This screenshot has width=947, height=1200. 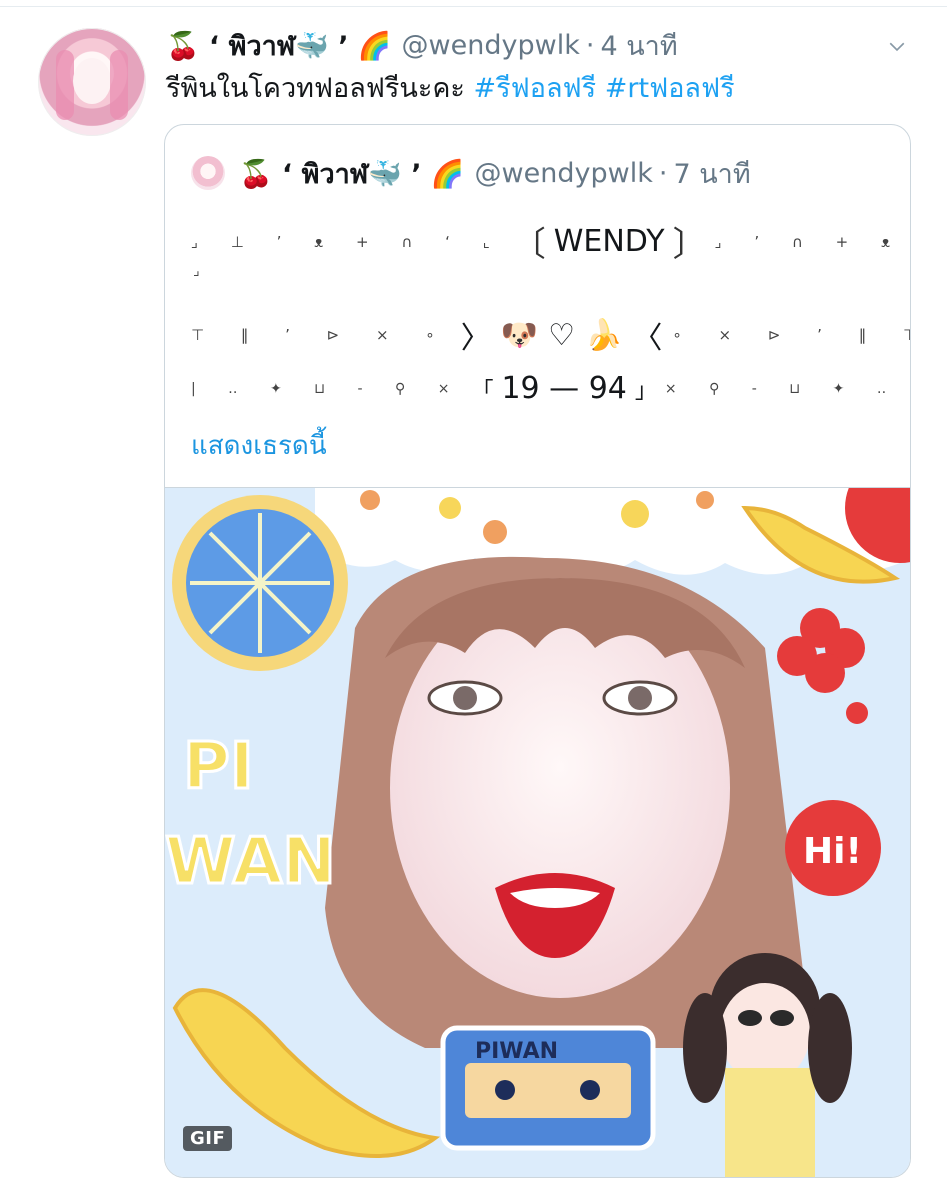 What do you see at coordinates (528, 245) in the screenshot?
I see `bracket-left: 〔` at bounding box center [528, 245].